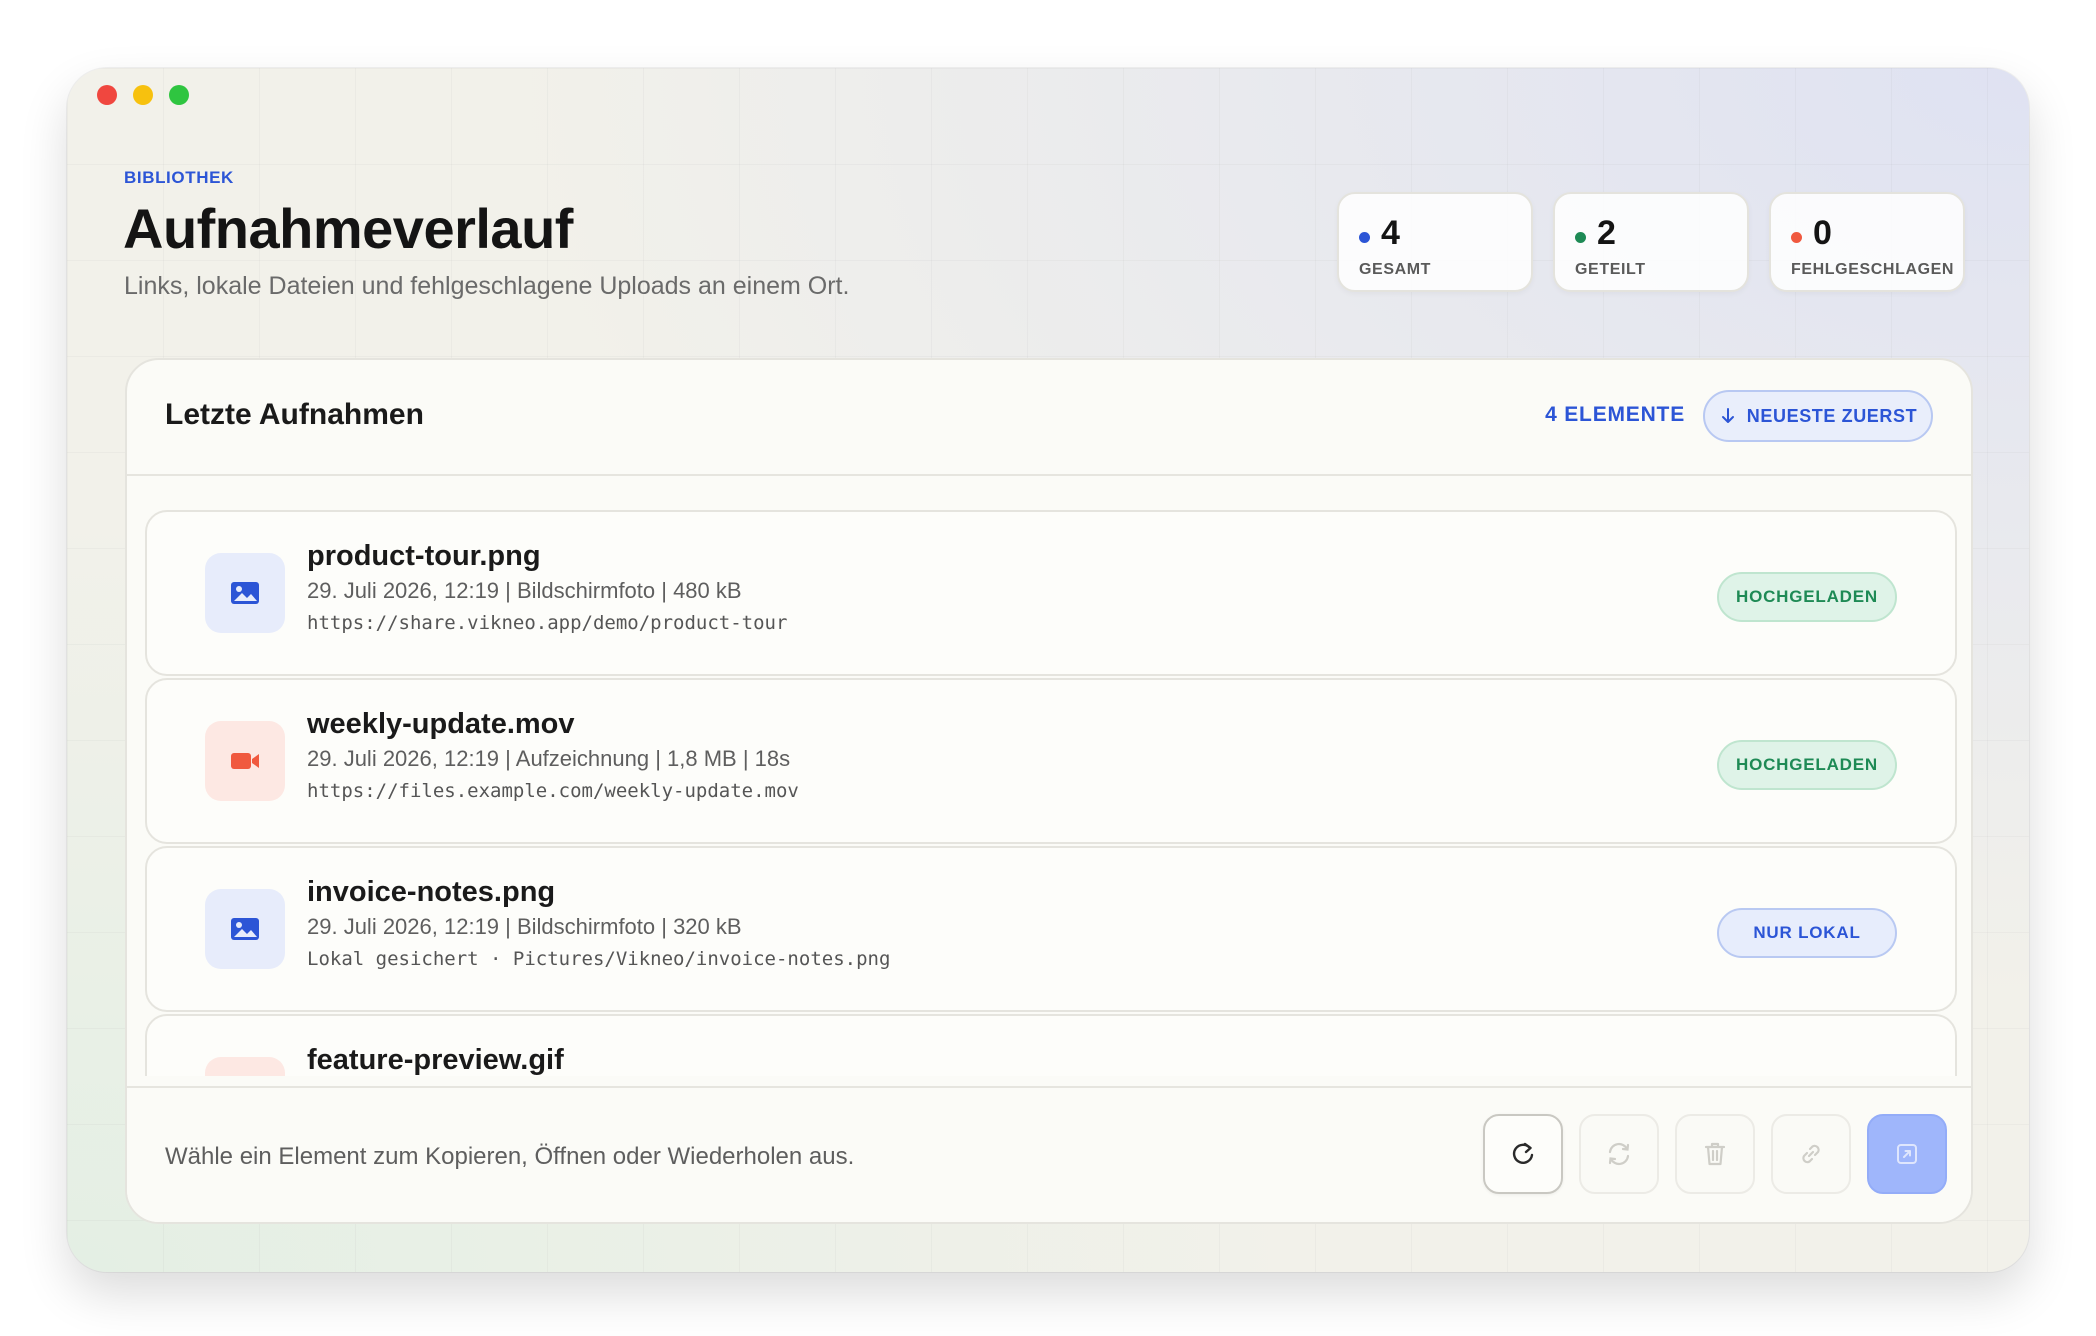 This screenshot has width=2096, height=1336. What do you see at coordinates (107, 95) in the screenshot?
I see `close-window-button` at bounding box center [107, 95].